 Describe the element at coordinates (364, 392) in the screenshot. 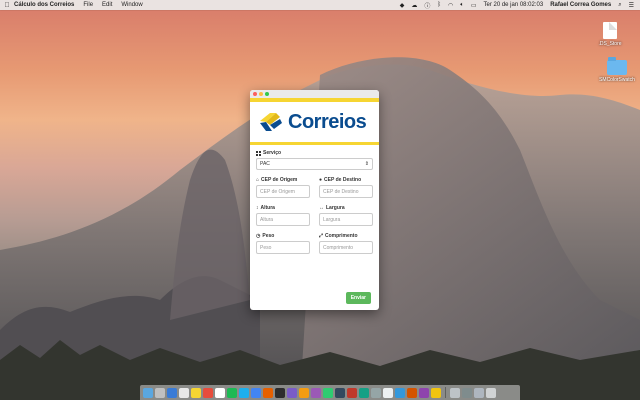

I see `filezilla-icon` at that location.